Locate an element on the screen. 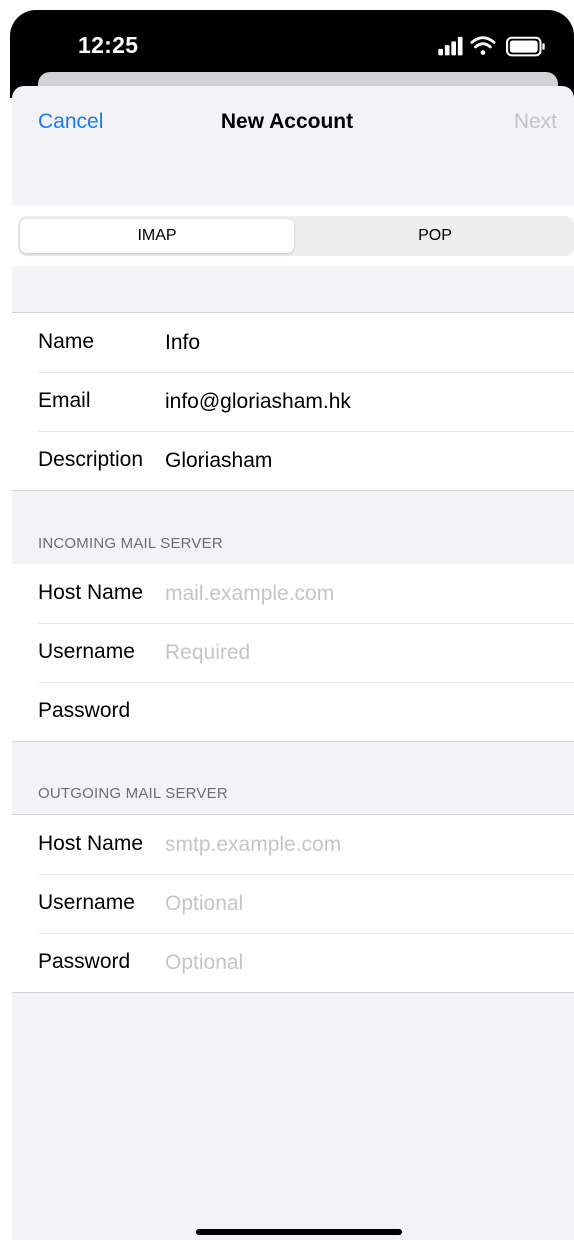 Image resolution: width=574 pixels, height=1240 pixels. outgoing-host-row: Host Name is located at coordinates (293, 844).